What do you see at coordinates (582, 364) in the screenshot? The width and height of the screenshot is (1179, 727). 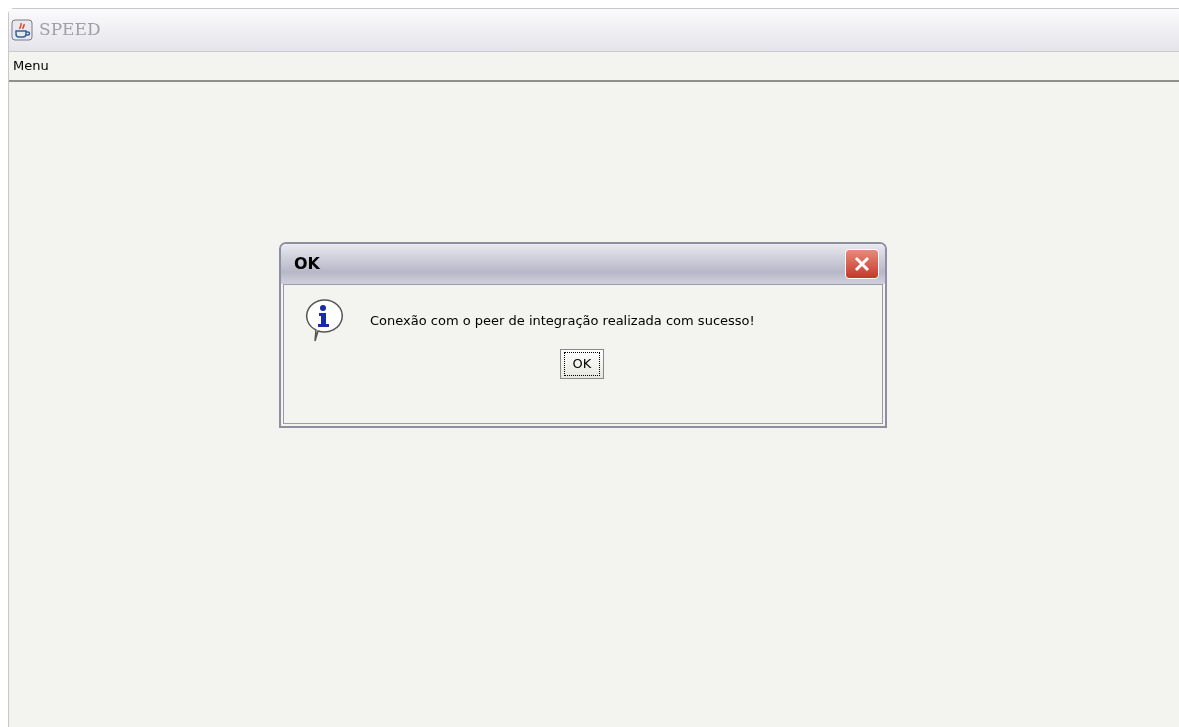 I see `ok-button: OK` at bounding box center [582, 364].